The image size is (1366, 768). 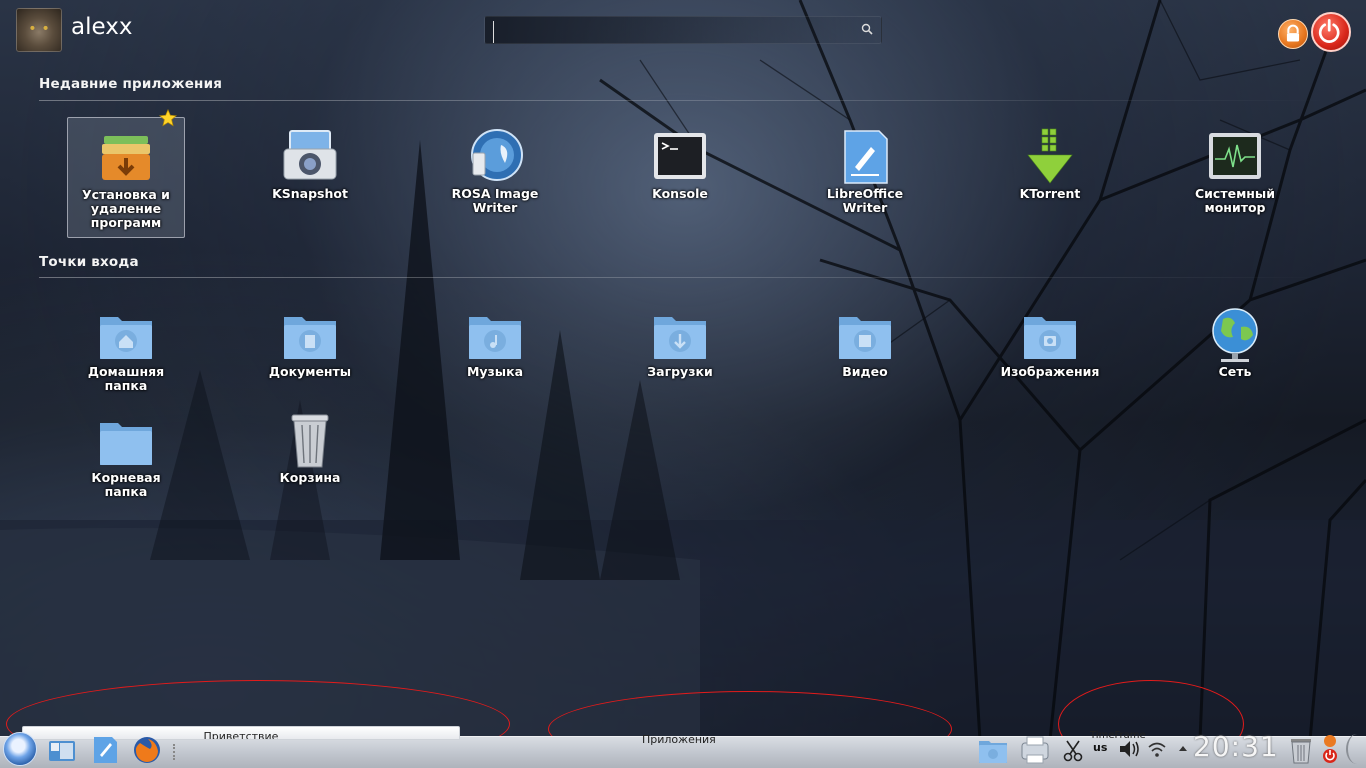 I want to click on tab-welcome-label: Приветствие, so click(x=241, y=735).